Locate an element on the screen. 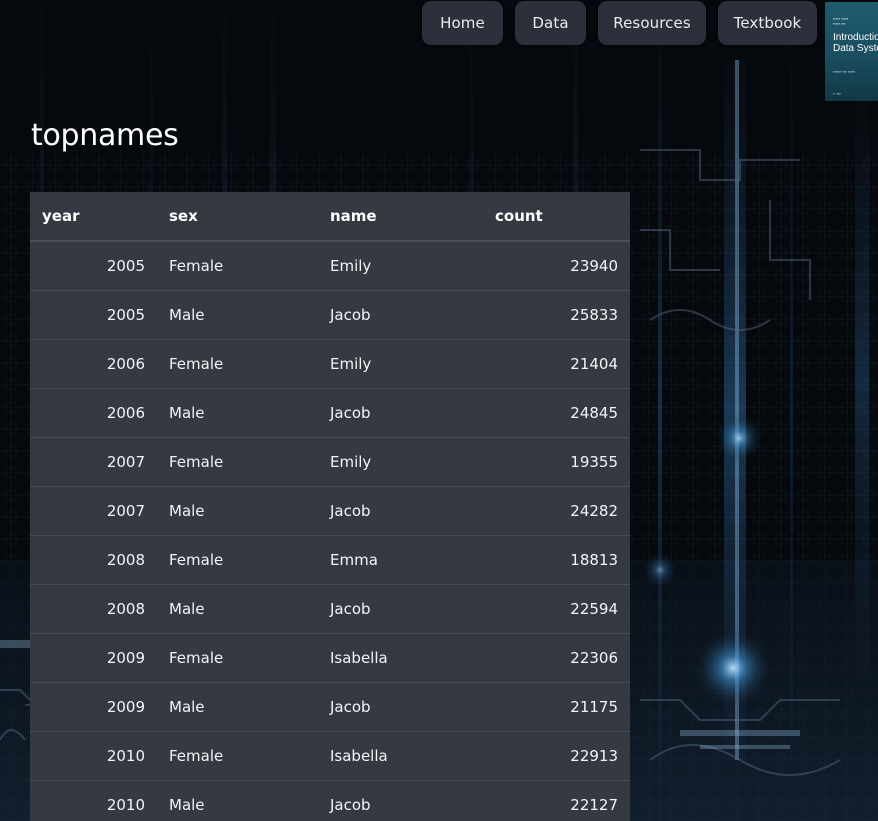  table-row: 2010 Female Isabella 22913 is located at coordinates (330, 756).